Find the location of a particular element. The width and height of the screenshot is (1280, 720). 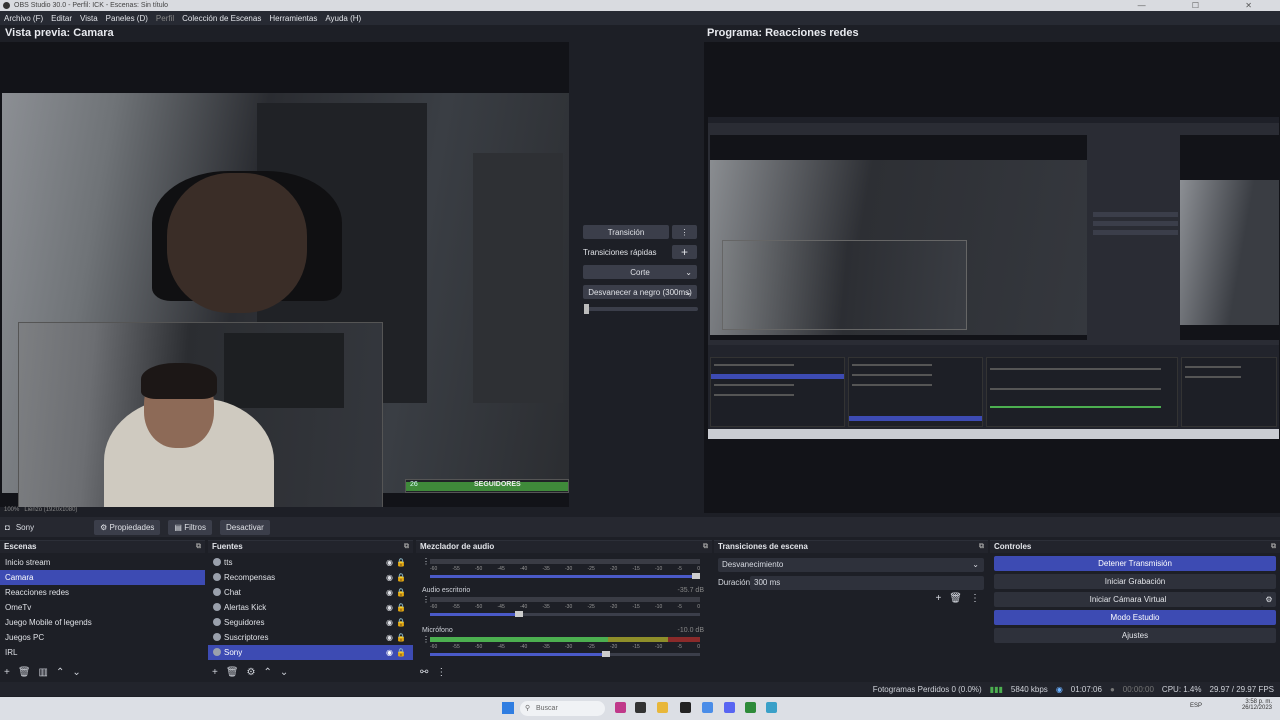

source-item: Sony ◉ 🔒 is located at coordinates (310, 652).